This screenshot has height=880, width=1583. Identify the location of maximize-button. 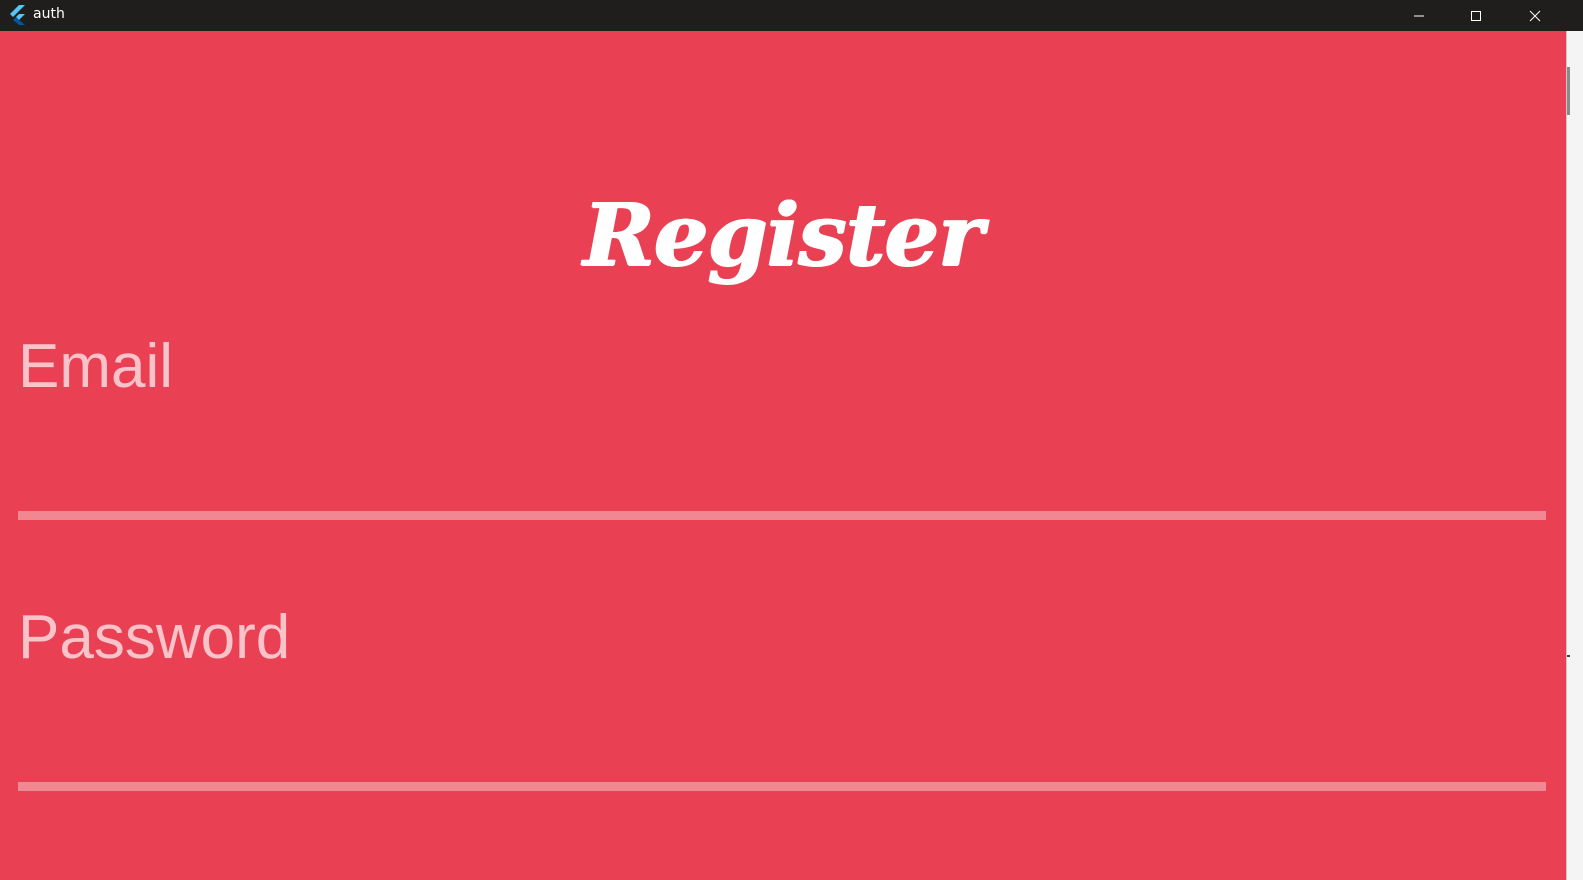
(1476, 15).